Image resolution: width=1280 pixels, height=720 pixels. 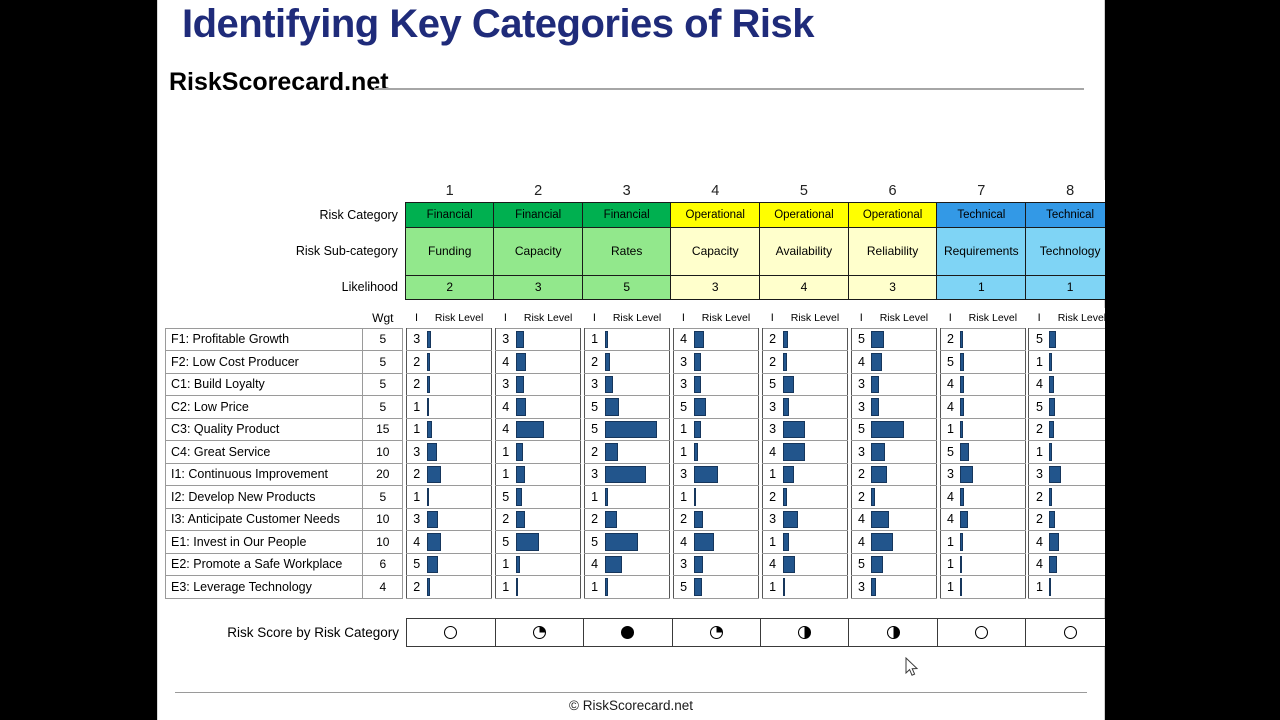 I want to click on objective-label-8: I2: Develop New Products, so click(x=264, y=497).